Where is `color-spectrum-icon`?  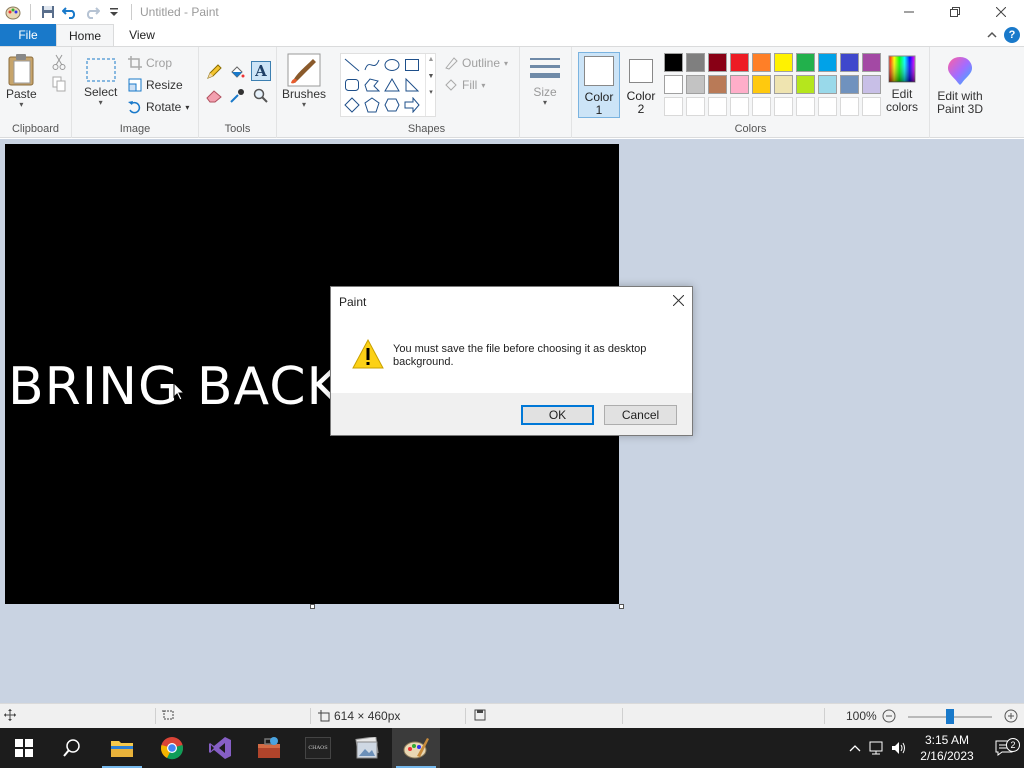 color-spectrum-icon is located at coordinates (902, 69).